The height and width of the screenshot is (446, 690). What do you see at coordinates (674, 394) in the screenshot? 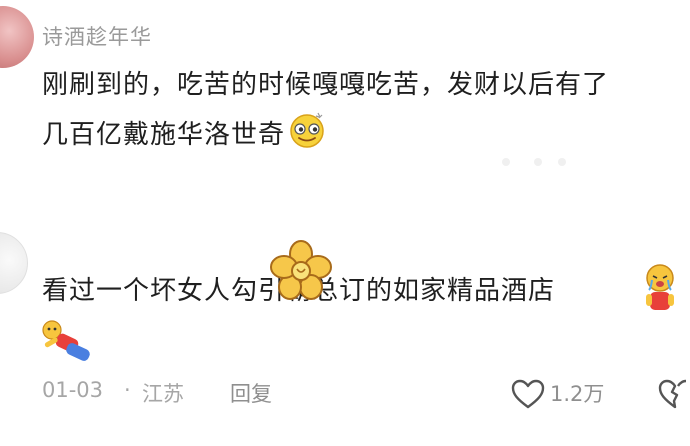
I see `broken-heart-outline-icon` at bounding box center [674, 394].